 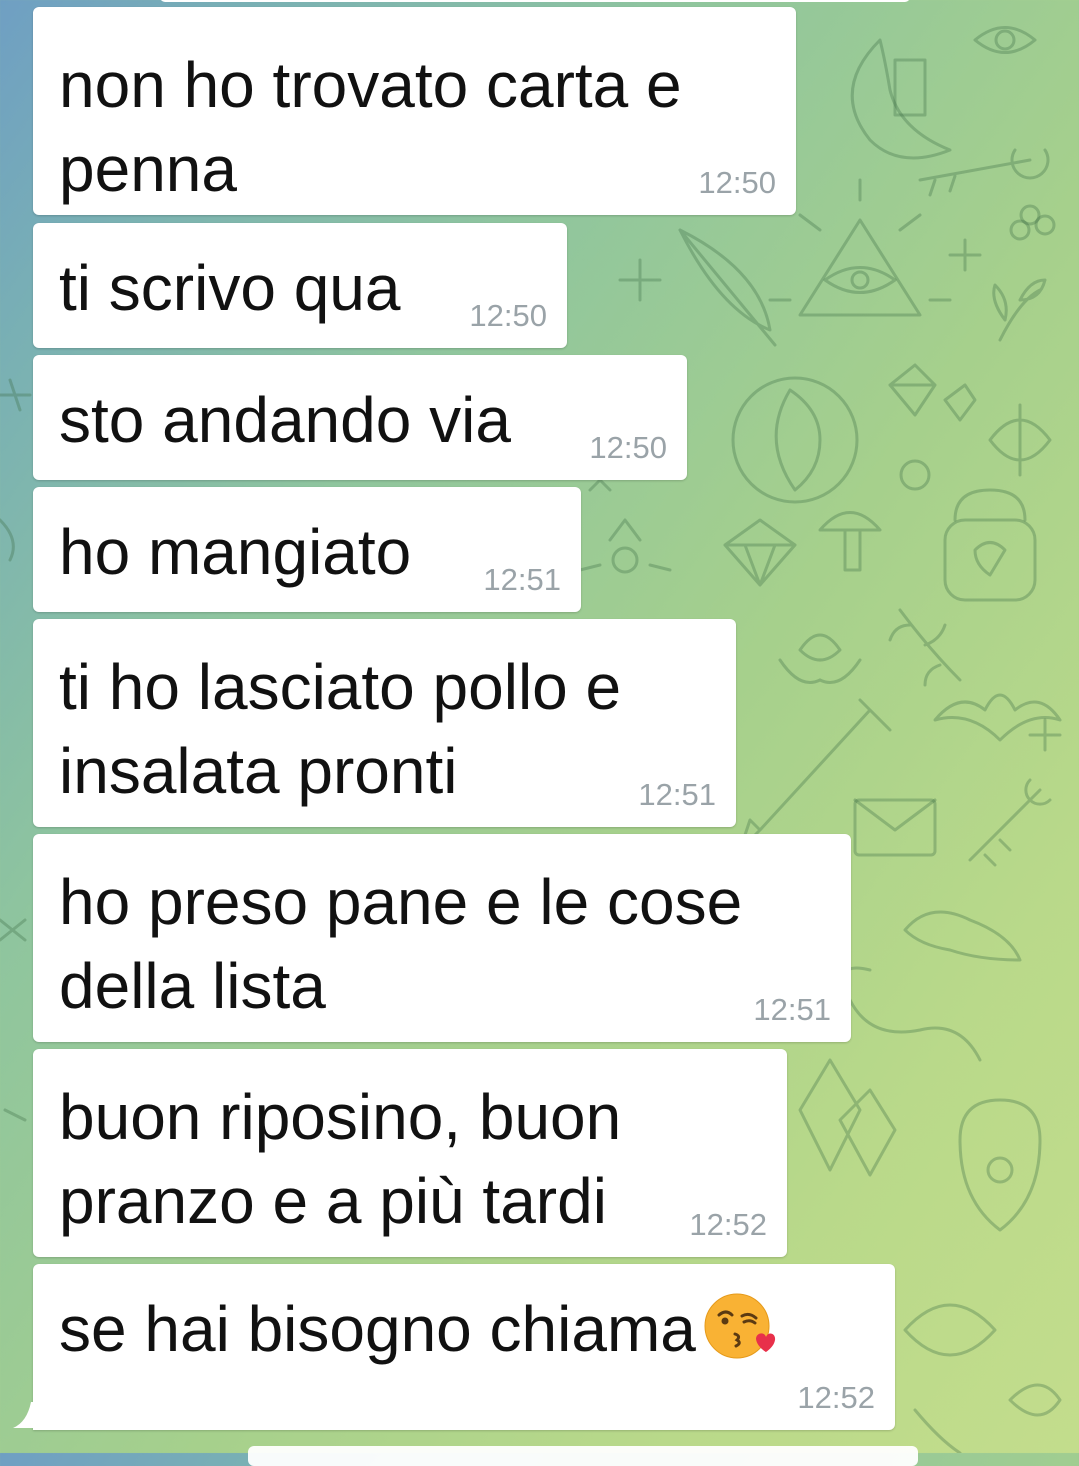 I want to click on message-bubble: se hai bisogno chiama 12:52, so click(x=464, y=1347).